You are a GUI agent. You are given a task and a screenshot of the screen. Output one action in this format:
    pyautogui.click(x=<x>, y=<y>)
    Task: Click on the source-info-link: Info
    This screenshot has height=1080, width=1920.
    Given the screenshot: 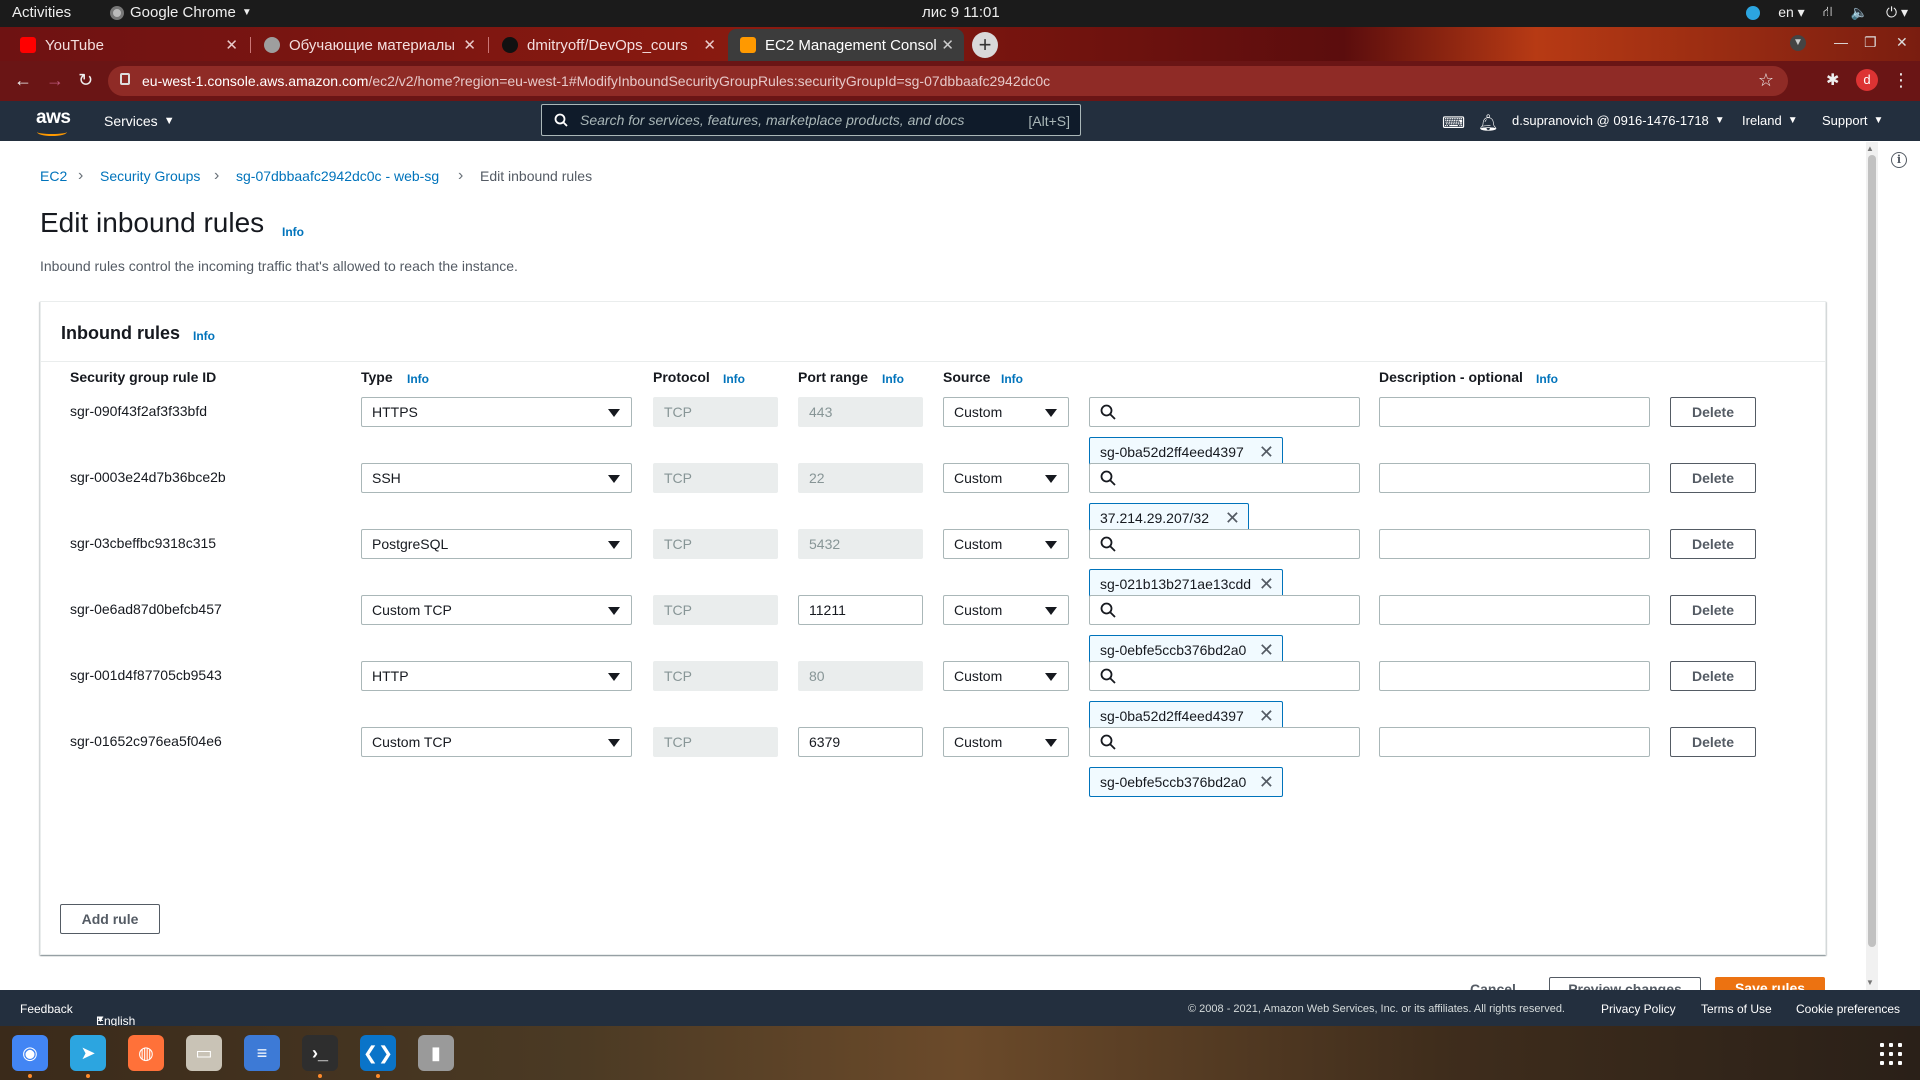 What is the action you would take?
    pyautogui.click(x=1012, y=379)
    